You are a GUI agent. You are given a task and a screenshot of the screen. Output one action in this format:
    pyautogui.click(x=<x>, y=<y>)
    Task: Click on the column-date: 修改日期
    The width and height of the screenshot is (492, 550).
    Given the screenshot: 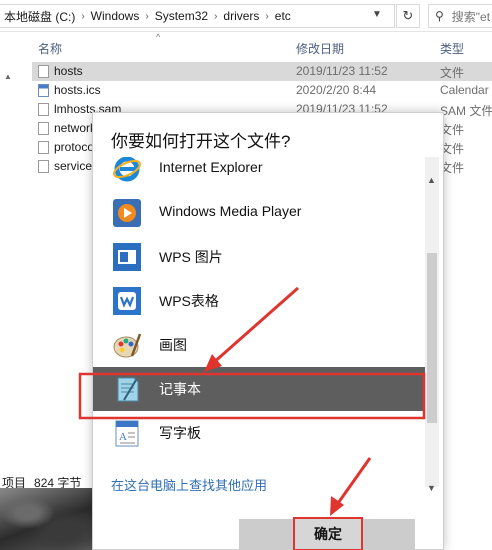 What is the action you would take?
    pyautogui.click(x=320, y=48)
    